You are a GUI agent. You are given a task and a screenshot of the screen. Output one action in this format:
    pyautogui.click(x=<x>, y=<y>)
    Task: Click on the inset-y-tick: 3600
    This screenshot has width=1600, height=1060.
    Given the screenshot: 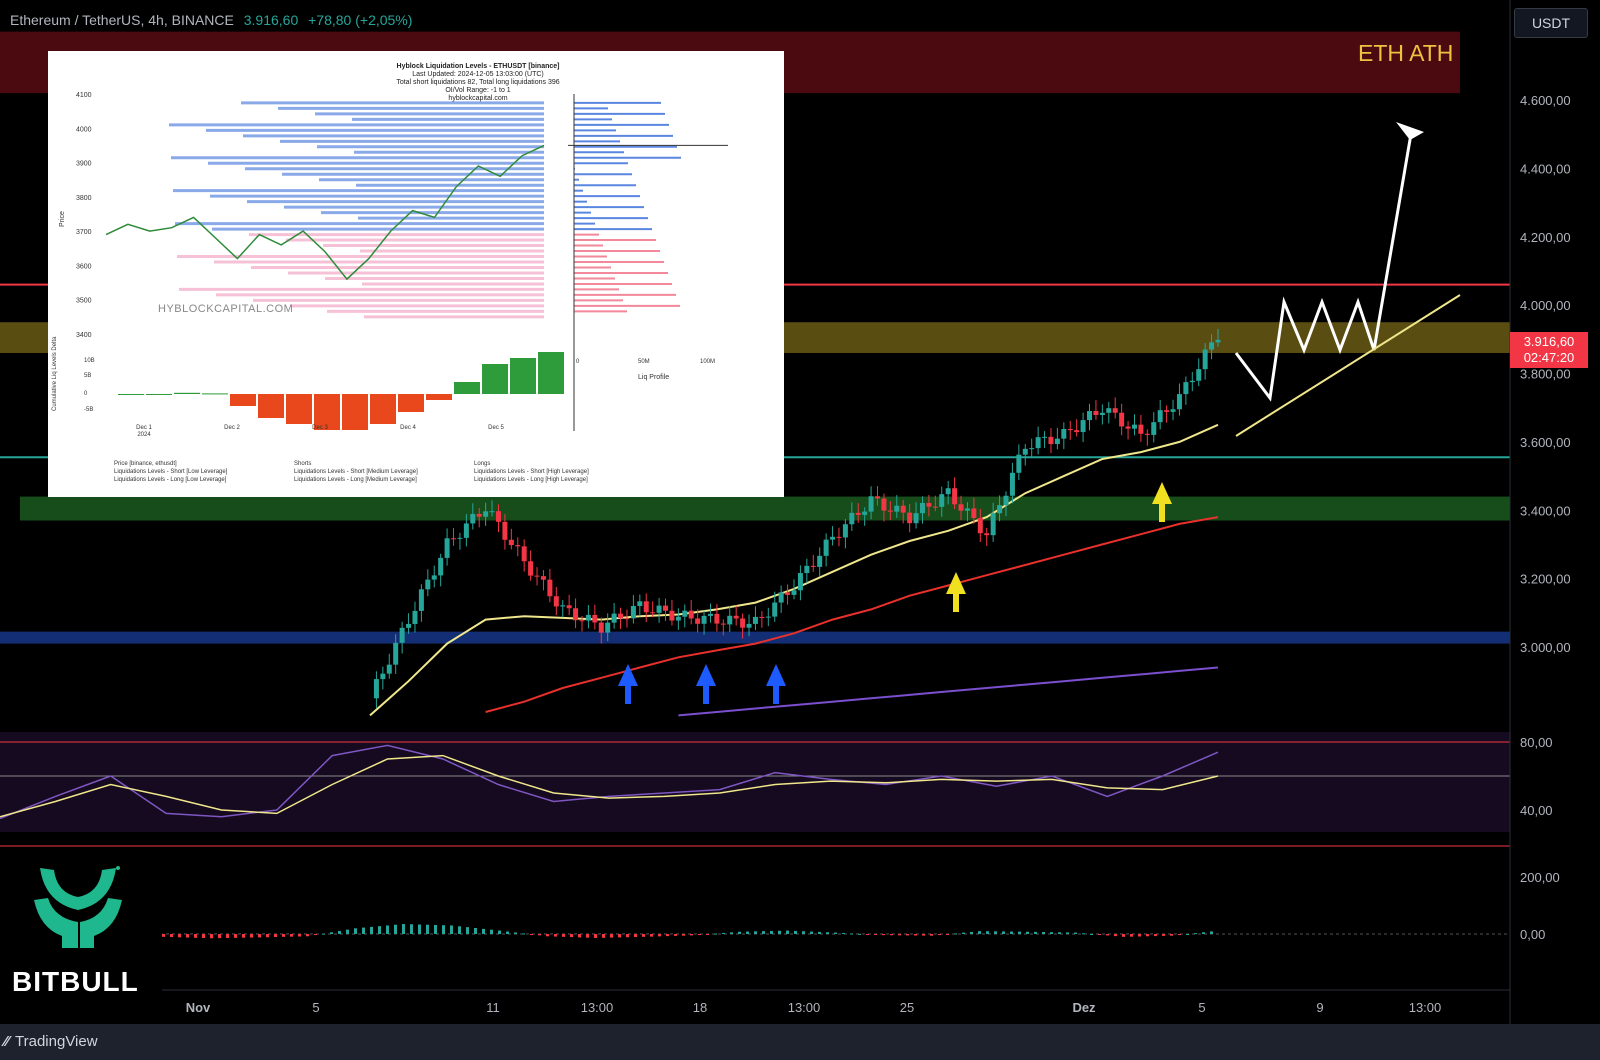 What is the action you would take?
    pyautogui.click(x=84, y=266)
    